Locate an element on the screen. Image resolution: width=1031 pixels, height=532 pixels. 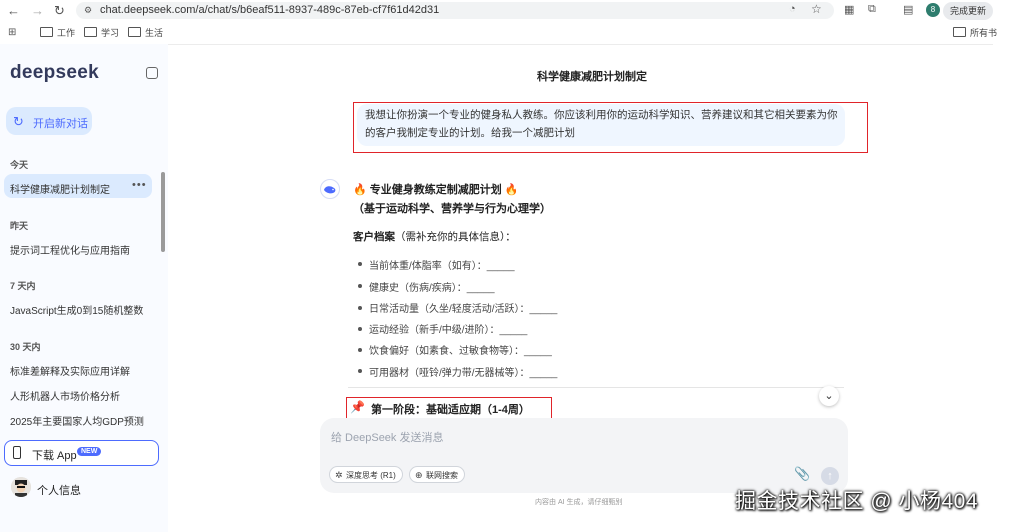
client-profile-label: 客户档案（需补充你的具体信息）： is located at coordinates (434, 236).